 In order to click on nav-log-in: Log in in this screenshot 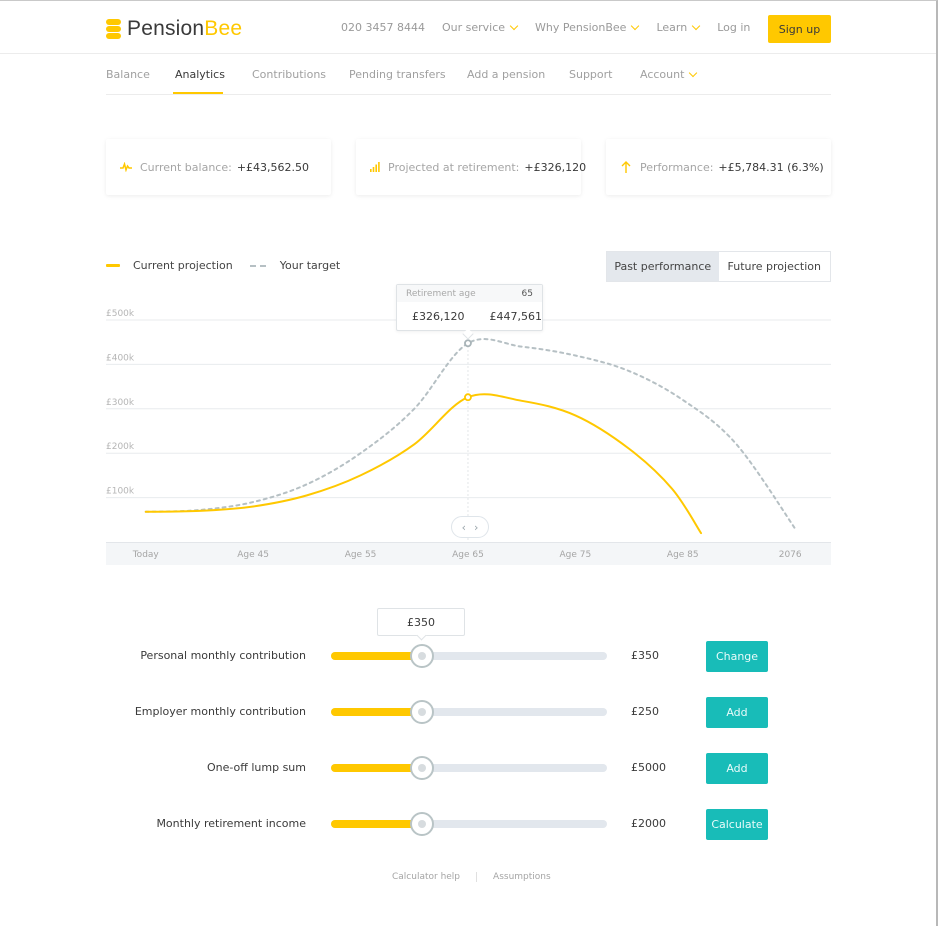, I will do `click(733, 27)`.